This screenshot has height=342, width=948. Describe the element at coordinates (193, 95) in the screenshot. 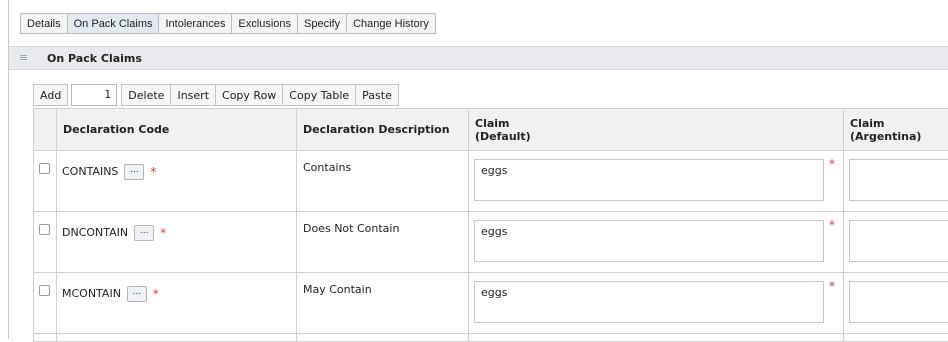

I see `insert-button: Insert` at that location.